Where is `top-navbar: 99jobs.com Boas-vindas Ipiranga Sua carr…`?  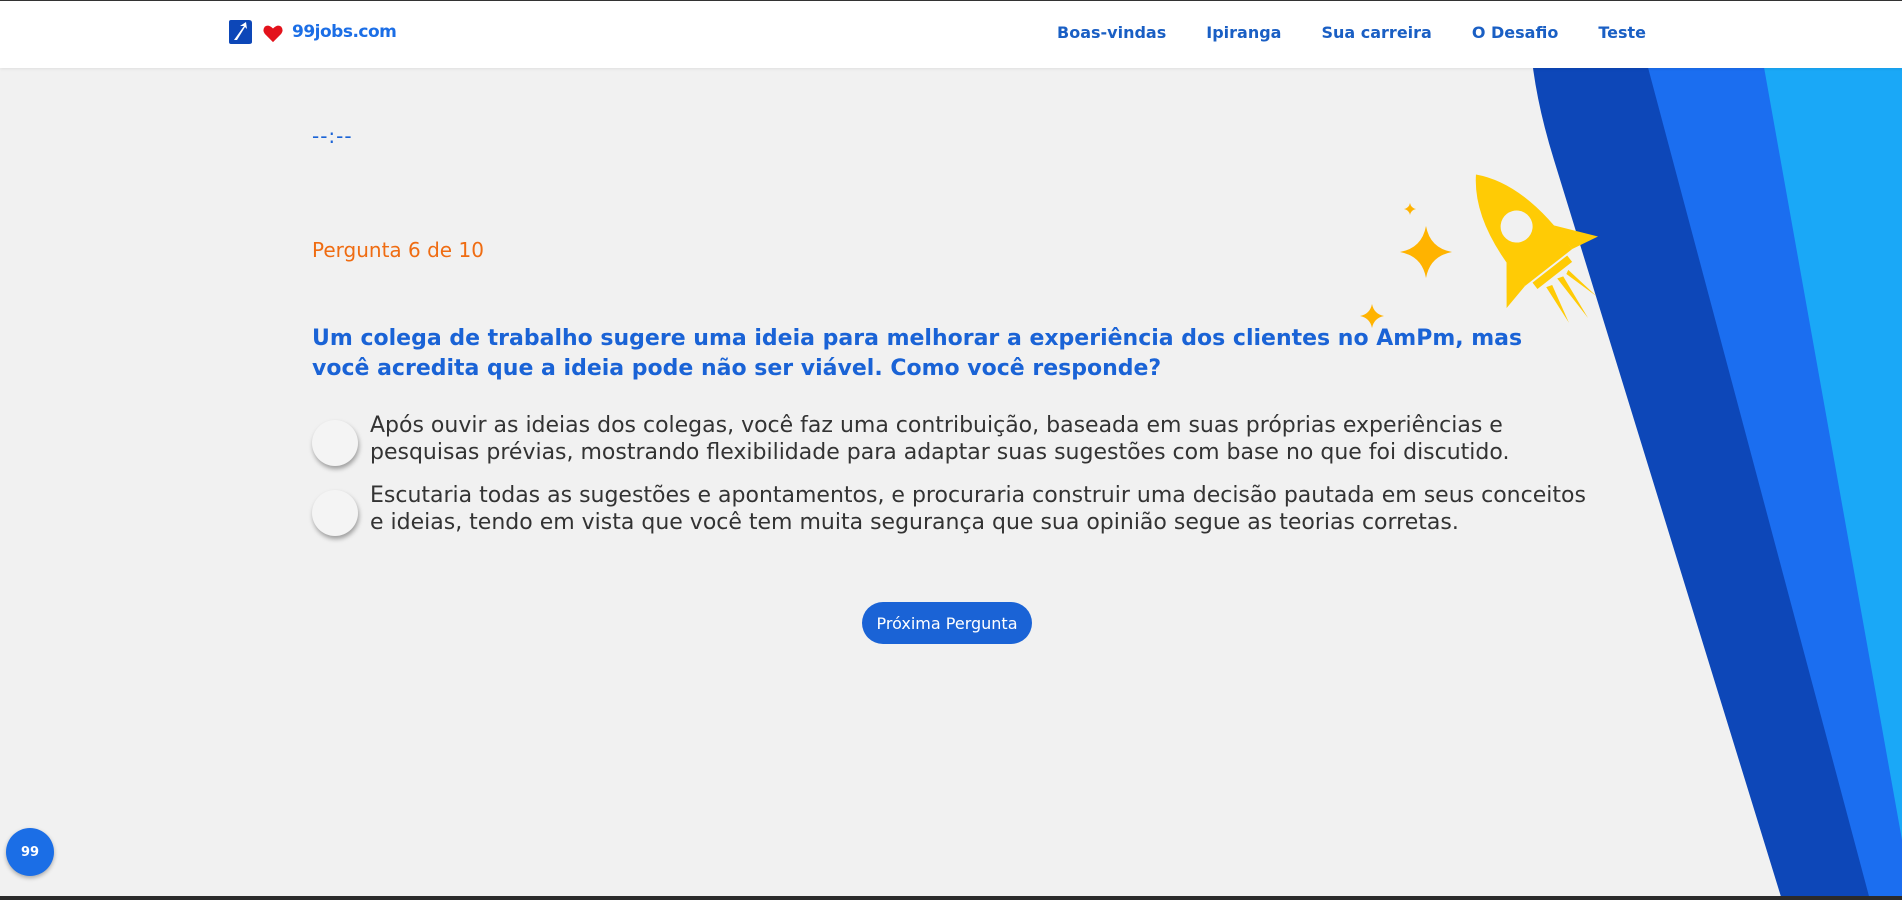 top-navbar: 99jobs.com Boas-vindas Ipiranga Sua carr… is located at coordinates (951, 34).